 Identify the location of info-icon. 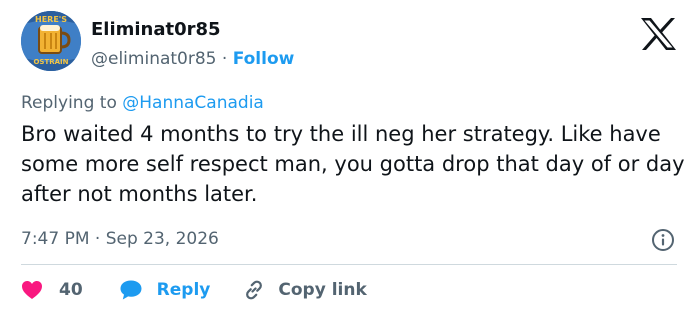
(663, 240).